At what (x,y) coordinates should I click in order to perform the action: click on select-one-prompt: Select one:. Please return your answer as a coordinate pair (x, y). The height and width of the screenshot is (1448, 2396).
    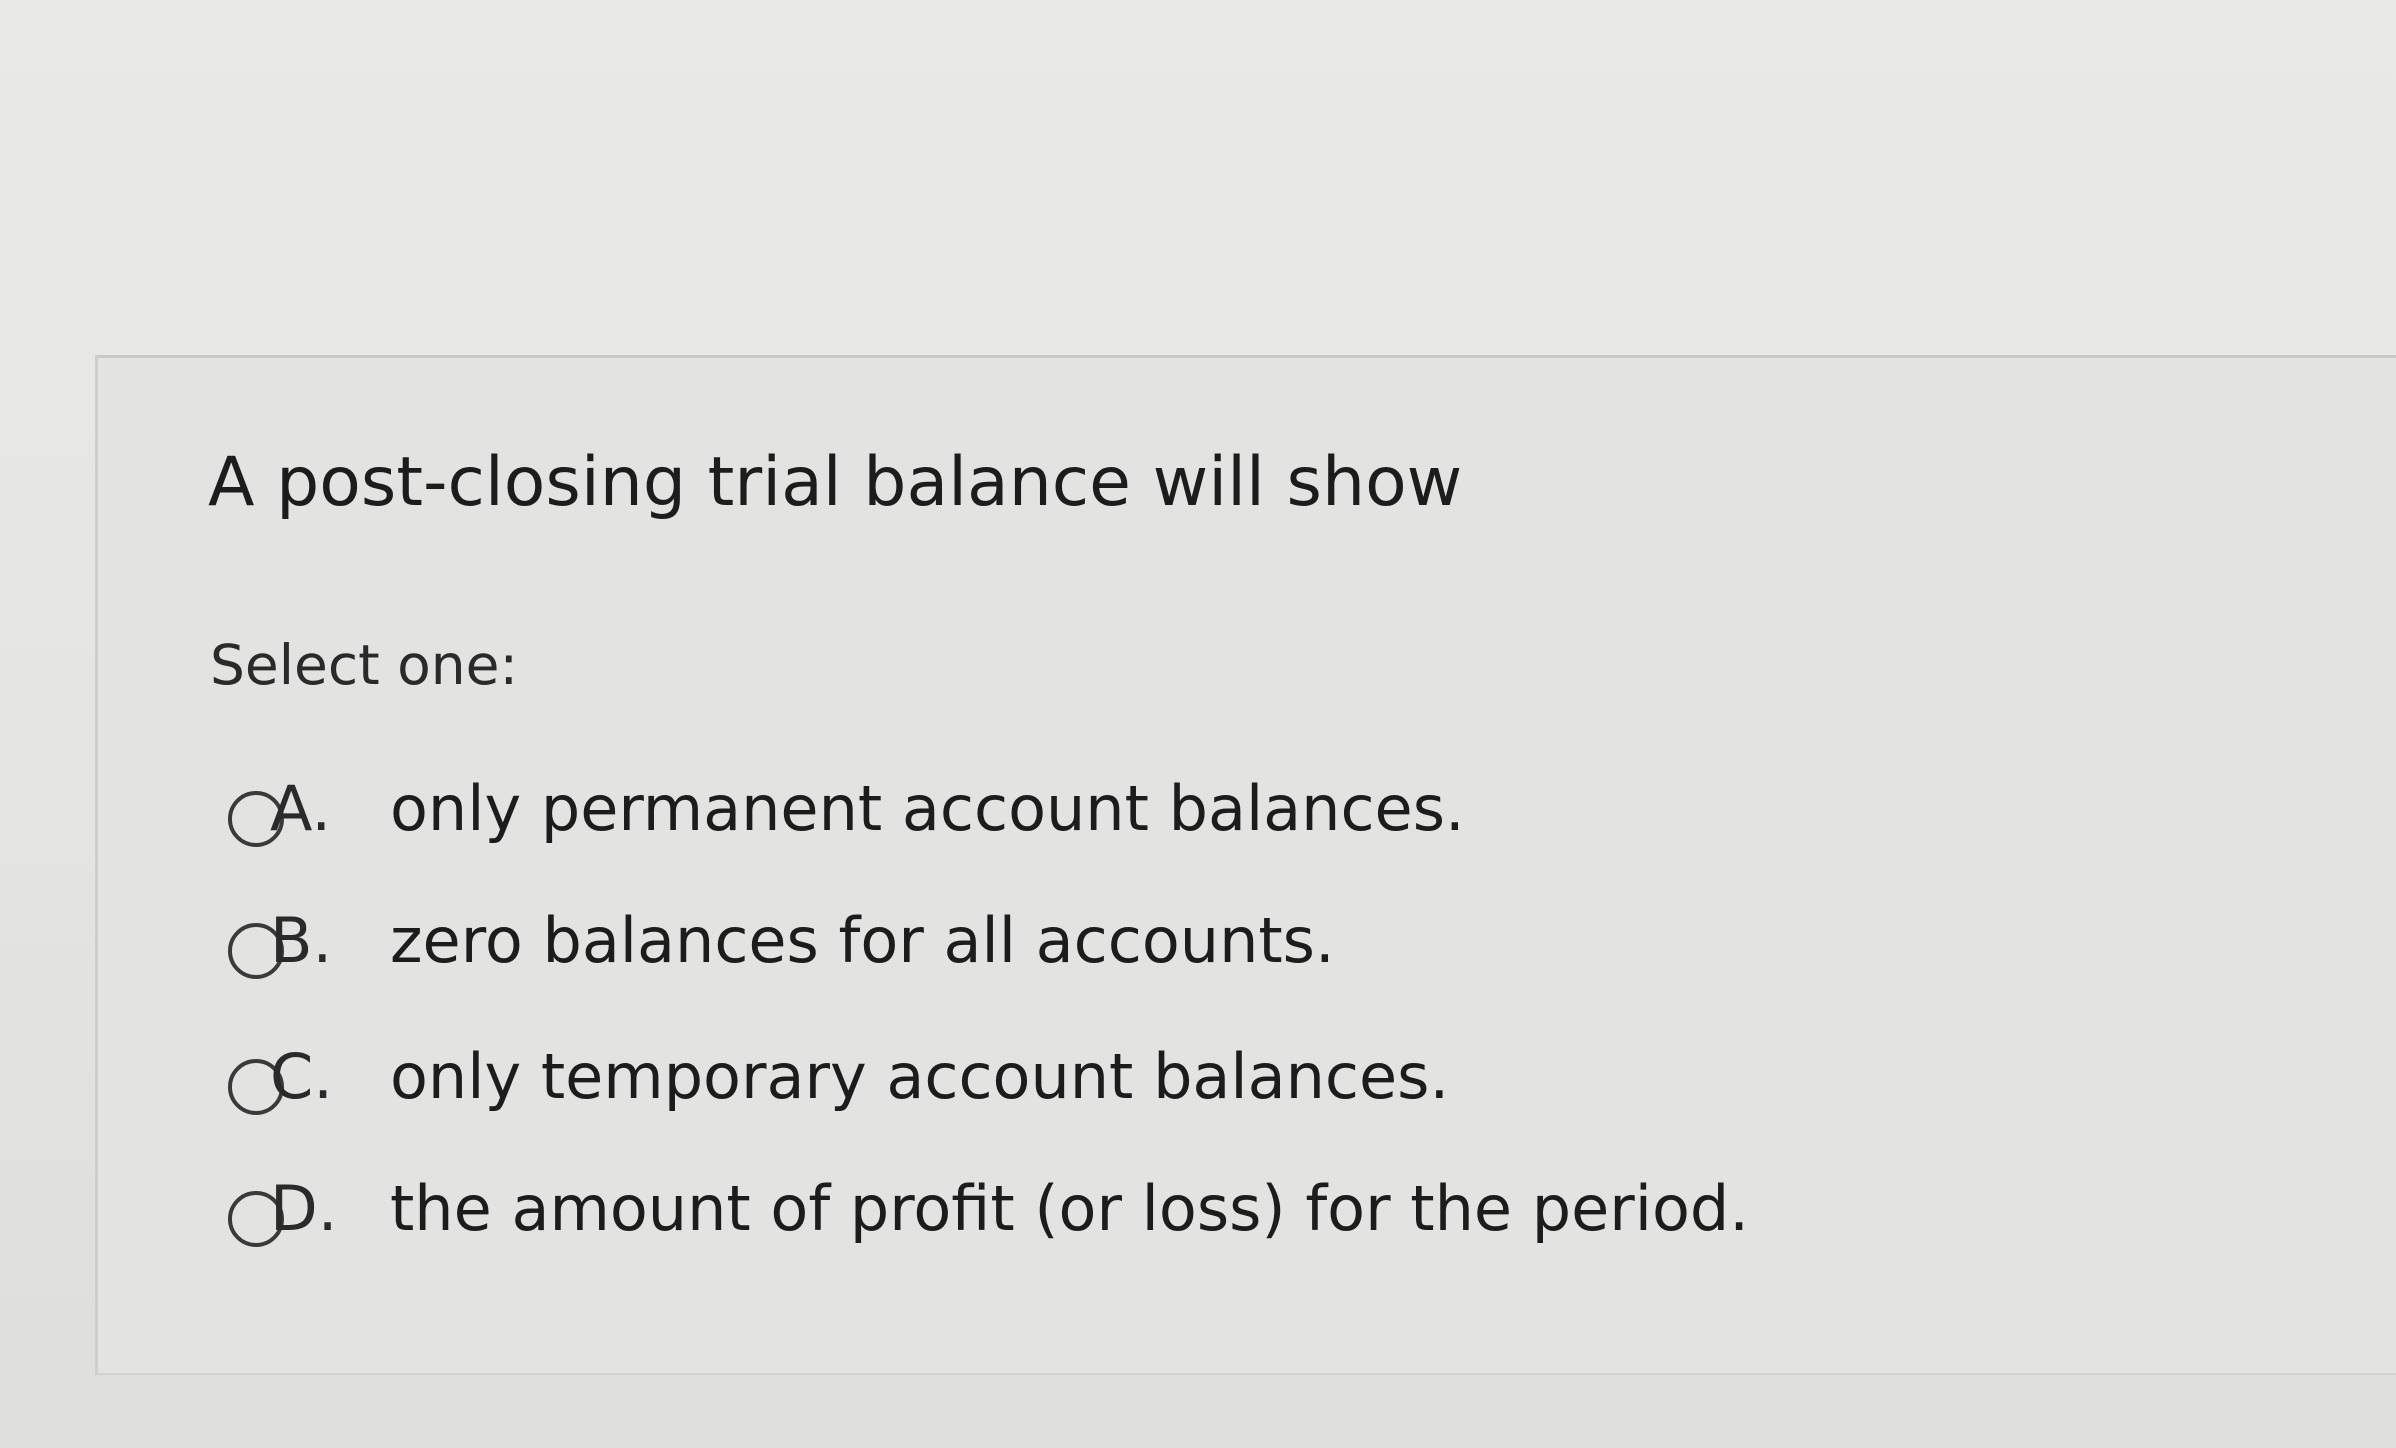
    Looking at the image, I should click on (364, 665).